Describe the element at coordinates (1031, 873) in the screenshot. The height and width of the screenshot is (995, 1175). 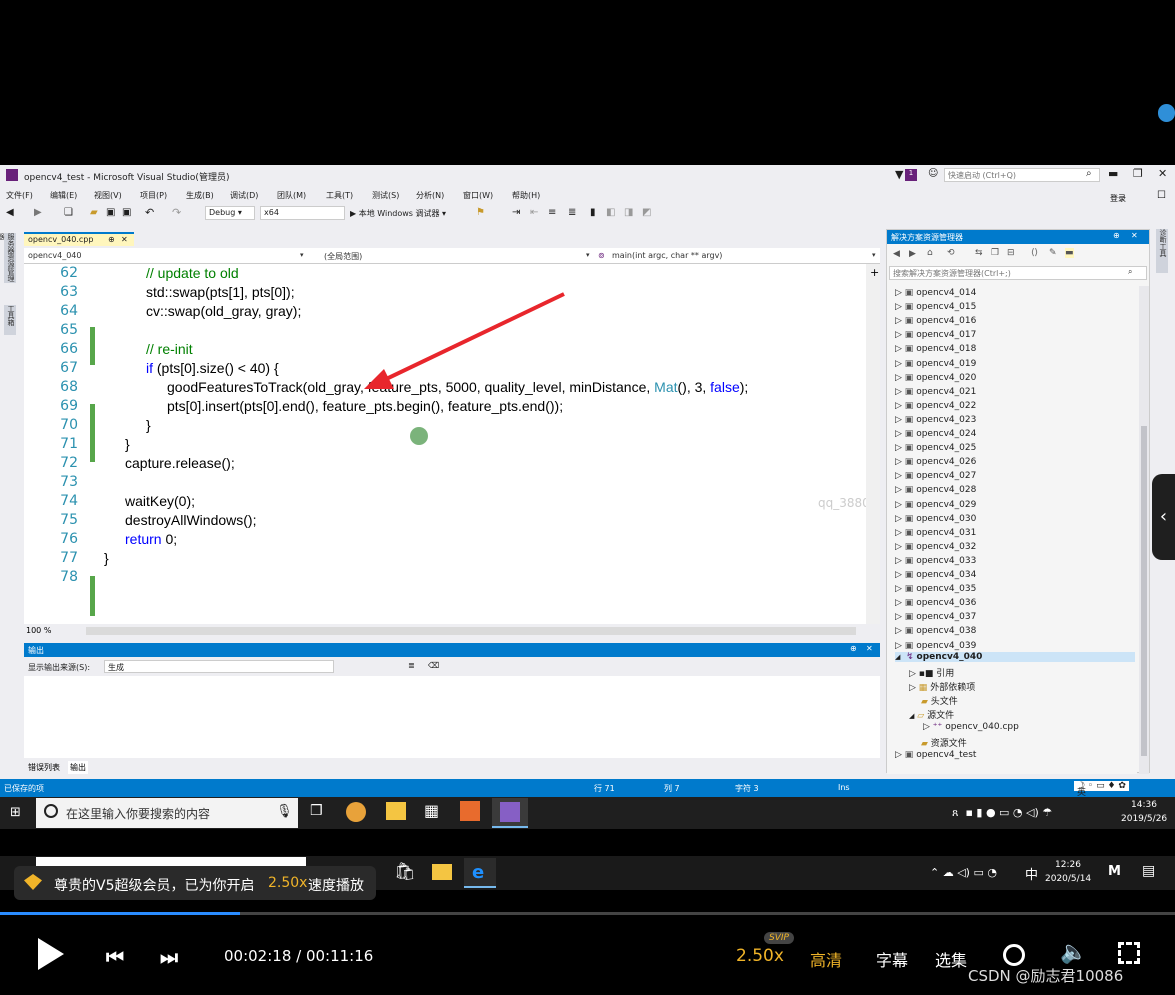
I see `outer-ime-label: 中` at that location.